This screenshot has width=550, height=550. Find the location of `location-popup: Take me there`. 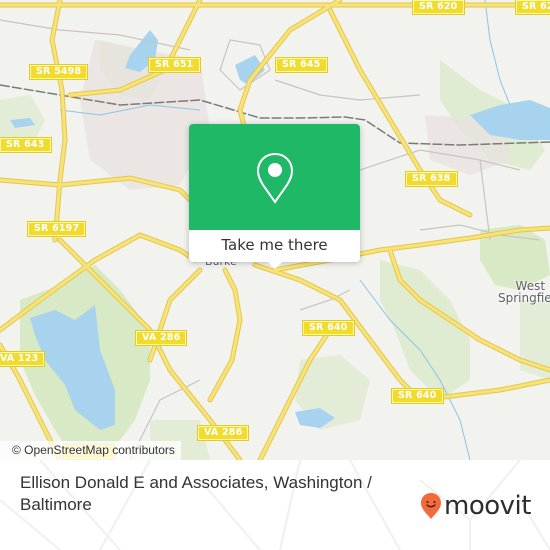

location-popup: Take me there is located at coordinates (274, 196).